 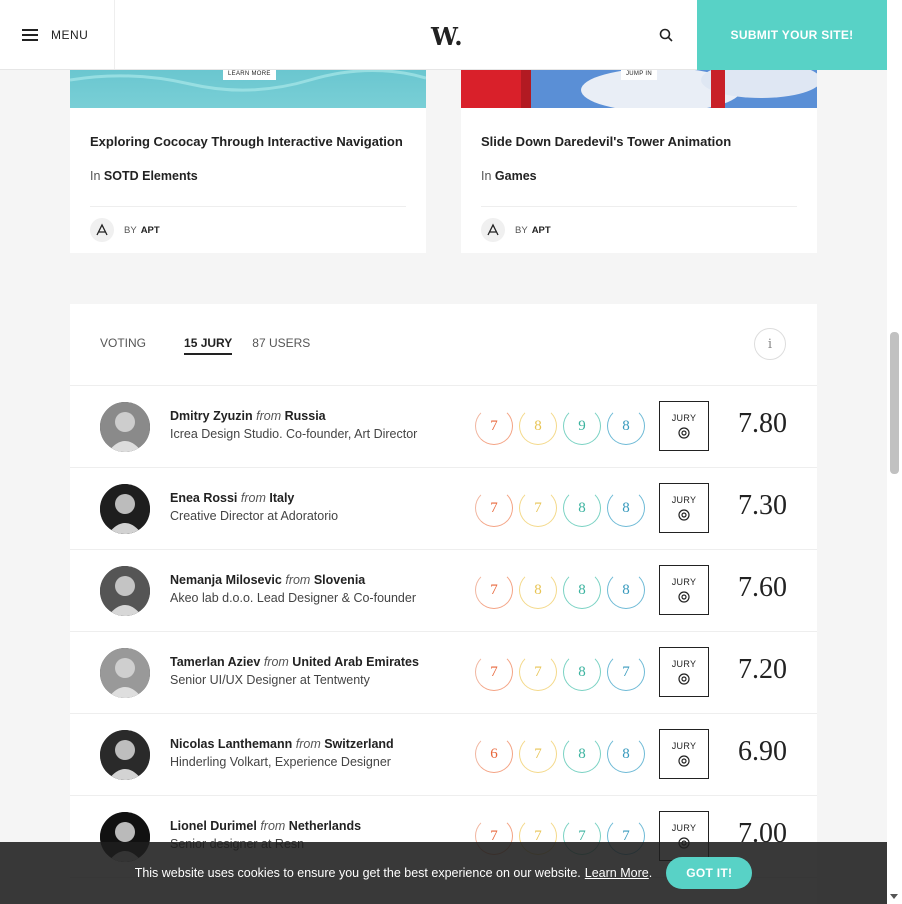 I want to click on site-category: In Games, so click(x=509, y=176).